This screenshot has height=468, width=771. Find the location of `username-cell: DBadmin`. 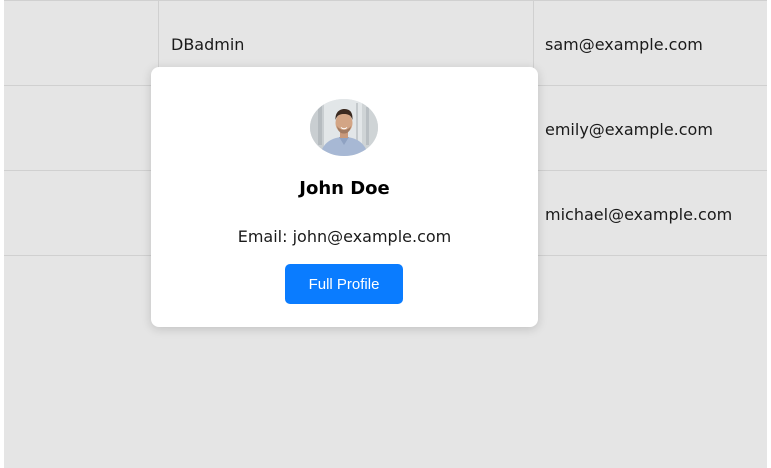

username-cell: DBadmin is located at coordinates (208, 44).